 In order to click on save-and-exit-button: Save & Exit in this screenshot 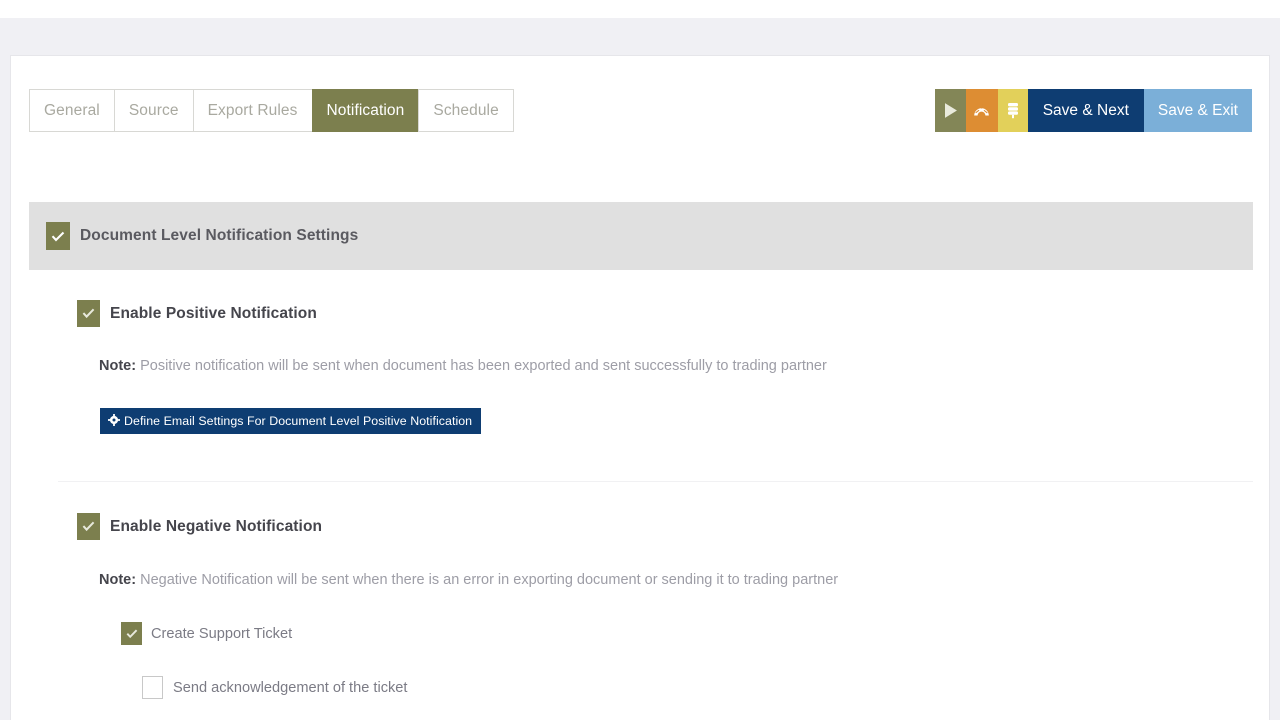, I will do `click(1197, 110)`.